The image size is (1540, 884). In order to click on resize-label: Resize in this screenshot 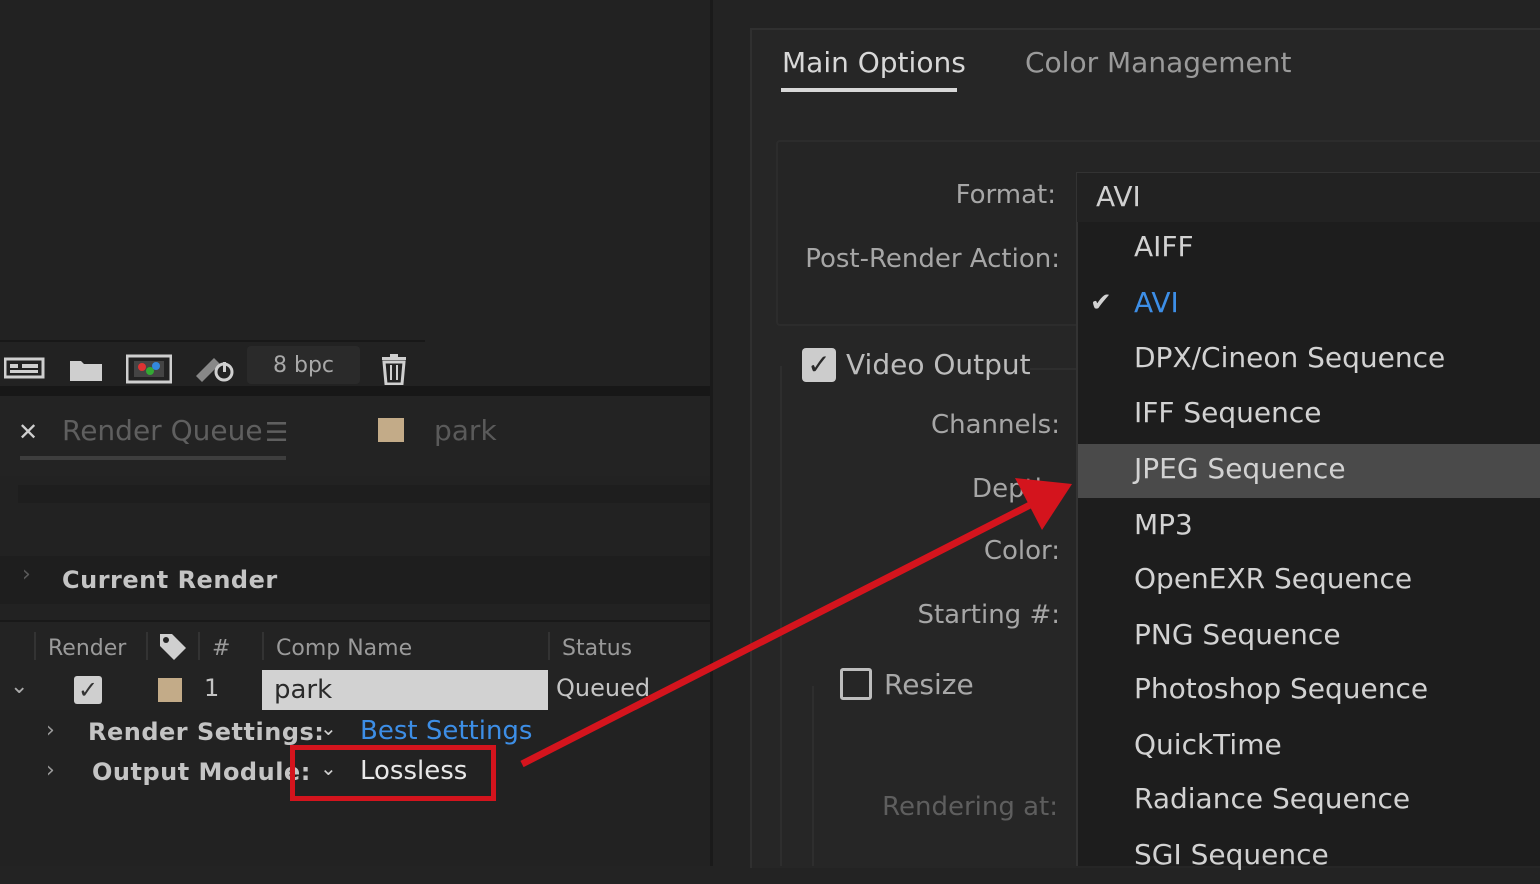, I will do `click(929, 684)`.